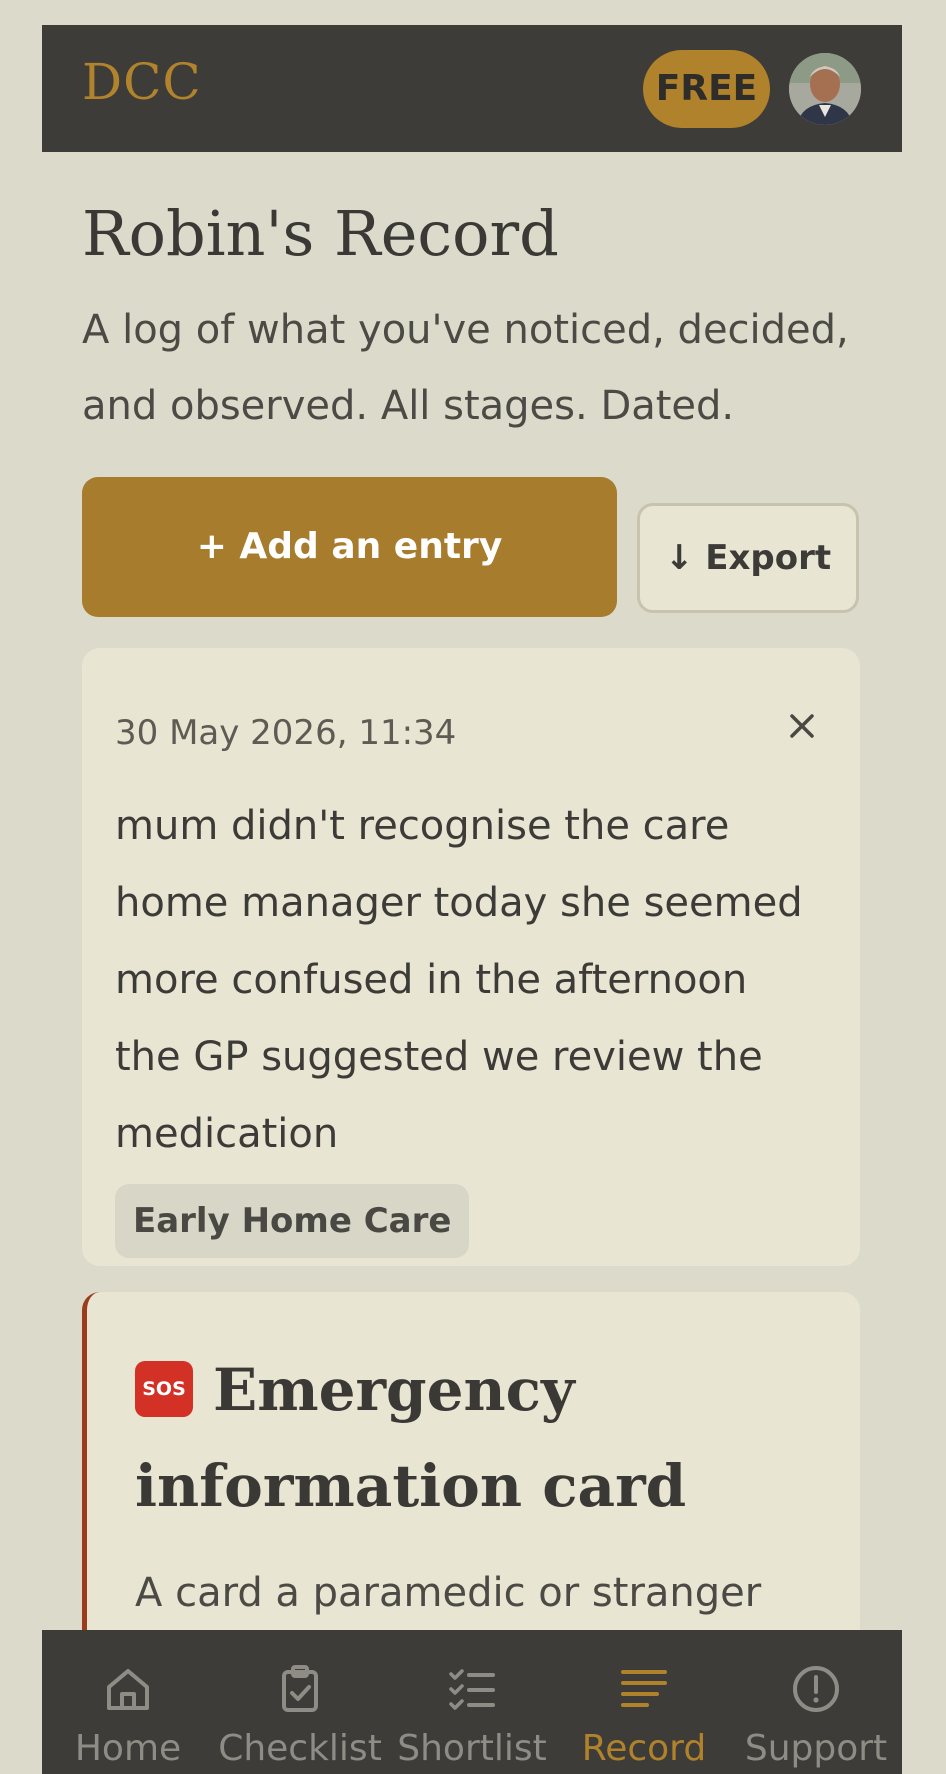  I want to click on emergency-card-title: Emergency information card, so click(411, 1438).